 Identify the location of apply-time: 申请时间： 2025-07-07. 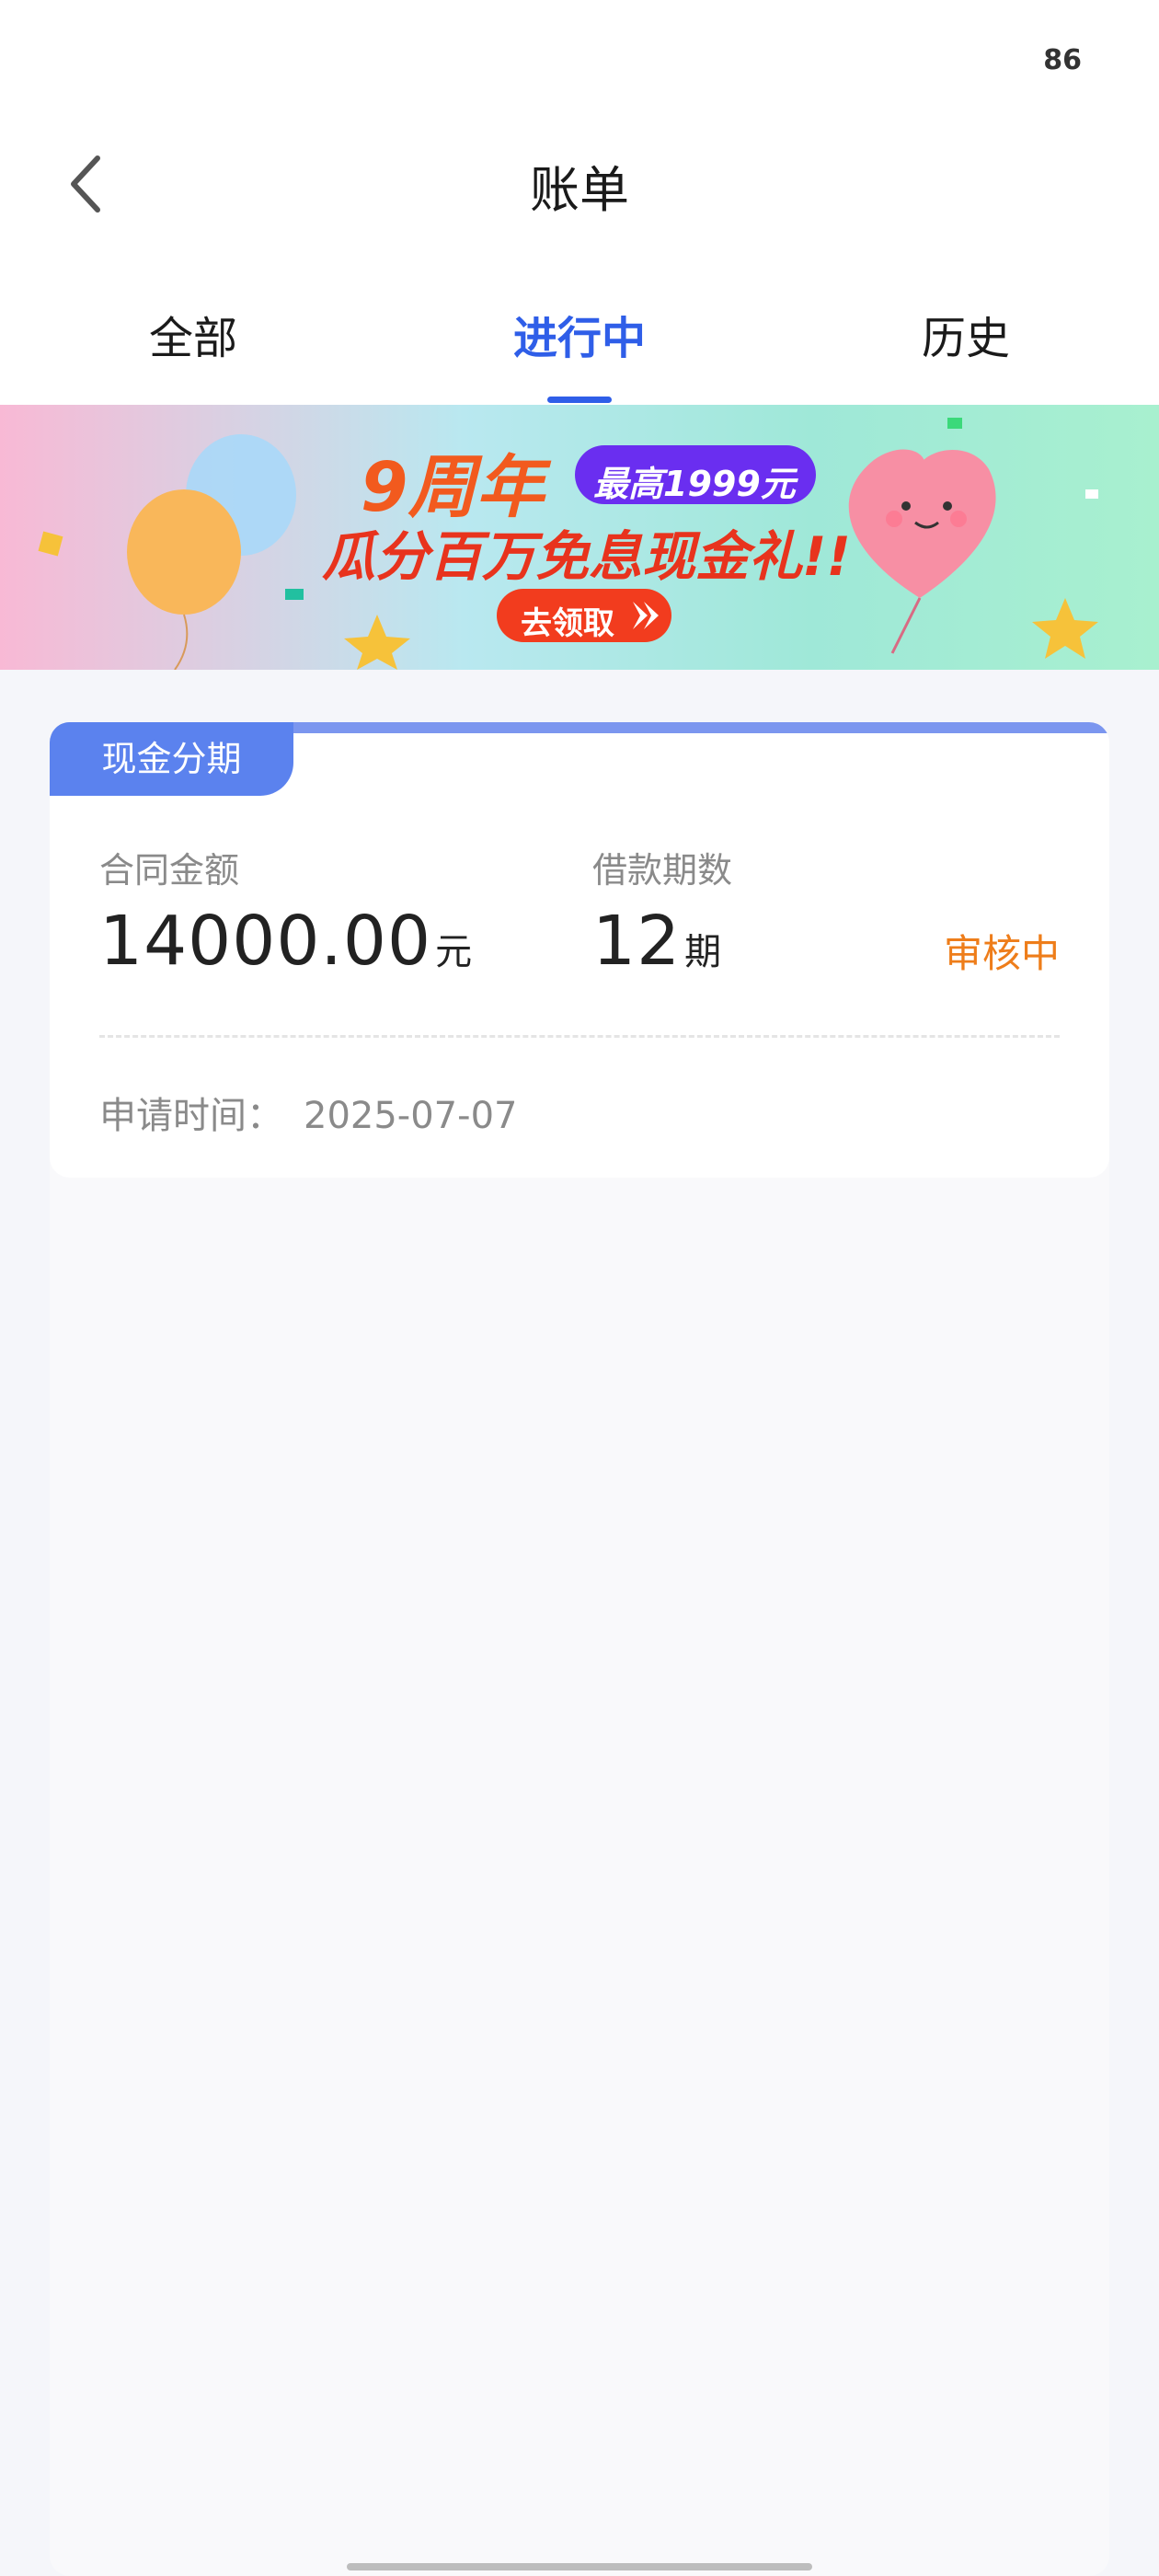
(308, 1112).